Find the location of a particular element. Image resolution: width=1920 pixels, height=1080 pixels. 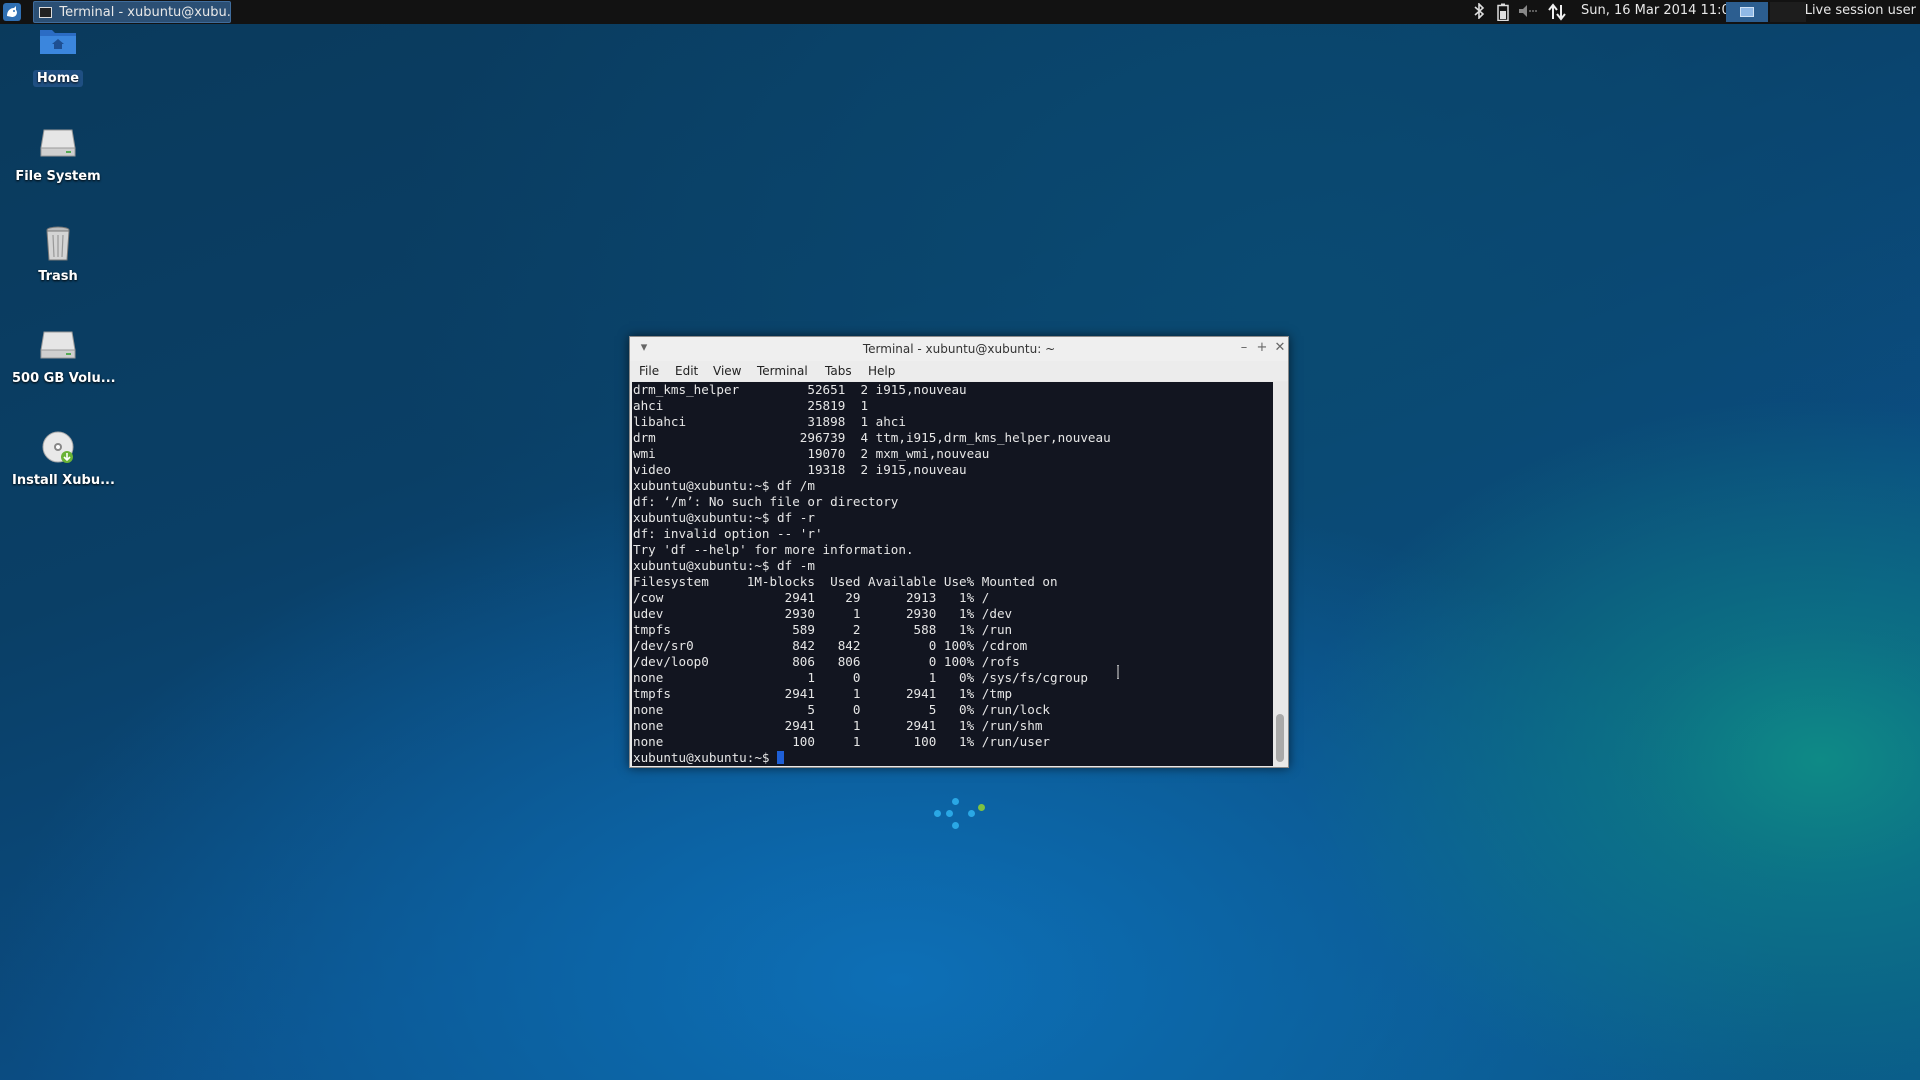

close-icon: ✕ is located at coordinates (1280, 348).